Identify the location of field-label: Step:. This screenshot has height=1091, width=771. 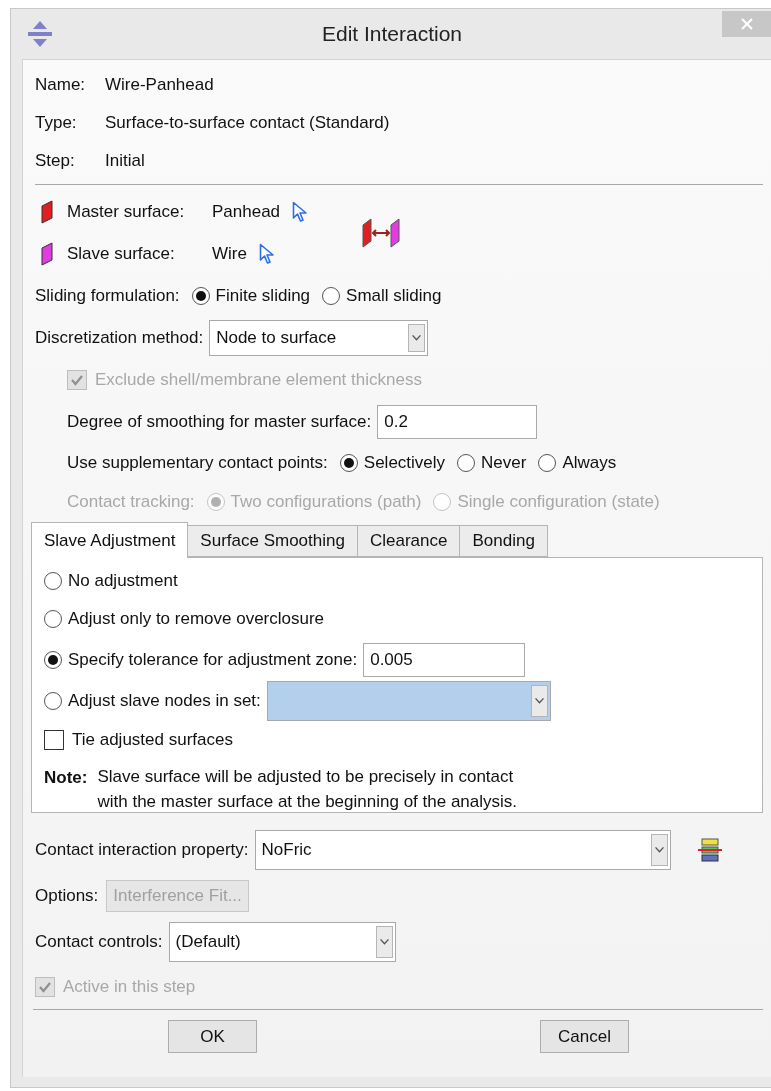
(55, 161).